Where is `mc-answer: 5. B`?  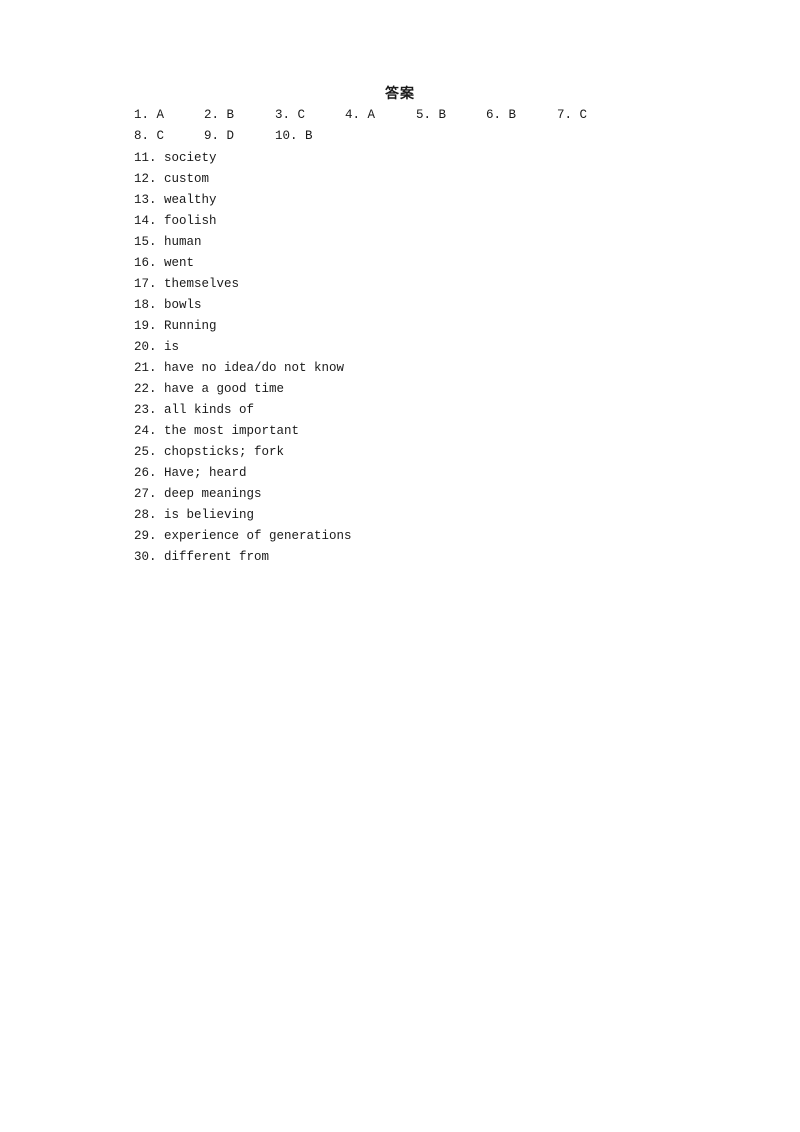
mc-answer: 5. B is located at coordinates (431, 115).